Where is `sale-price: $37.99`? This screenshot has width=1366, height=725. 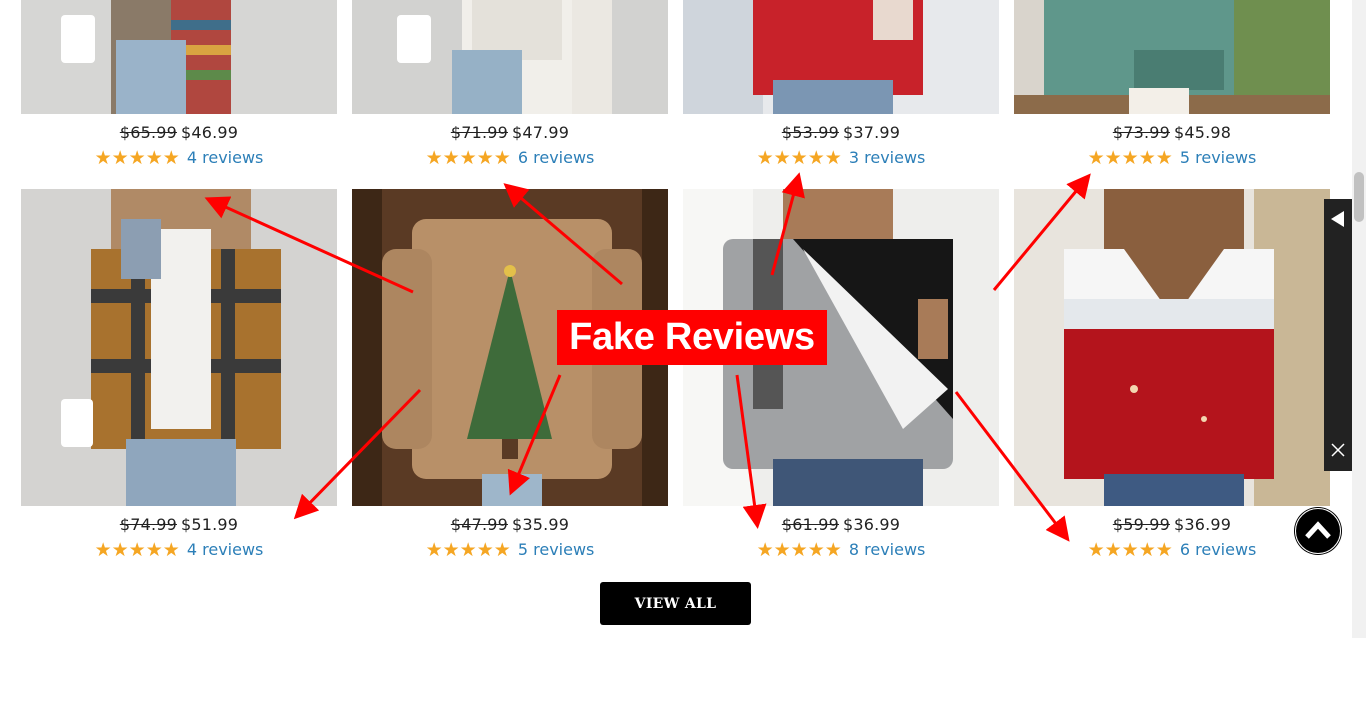
sale-price: $37.99 is located at coordinates (872, 132).